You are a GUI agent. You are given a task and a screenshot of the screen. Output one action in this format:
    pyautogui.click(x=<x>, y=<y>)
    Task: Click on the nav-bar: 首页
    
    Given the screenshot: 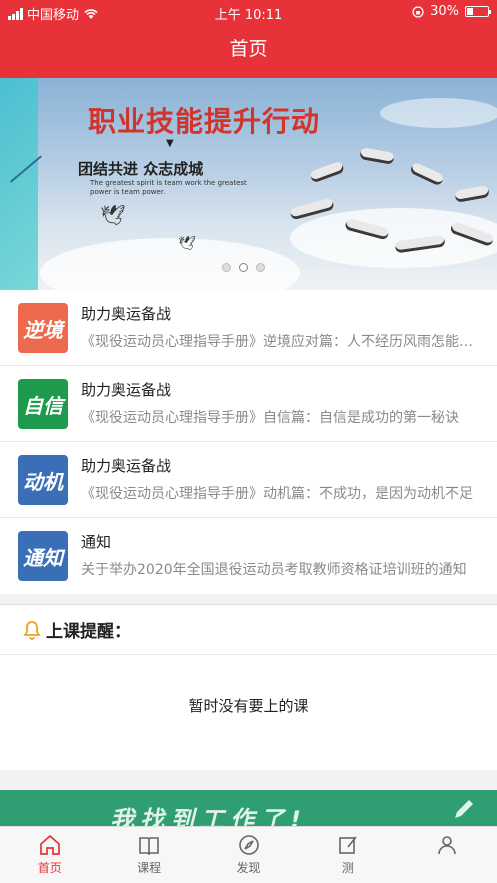 What is the action you would take?
    pyautogui.click(x=248, y=51)
    